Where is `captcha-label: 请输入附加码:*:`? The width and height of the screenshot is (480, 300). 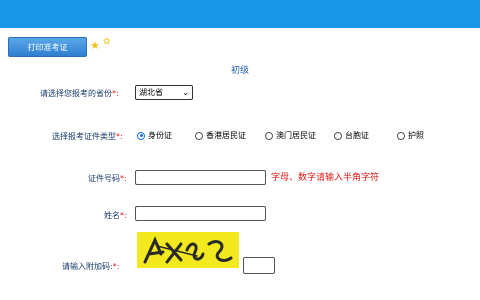
captcha-label: 请输入附加码:*: is located at coordinates (91, 266).